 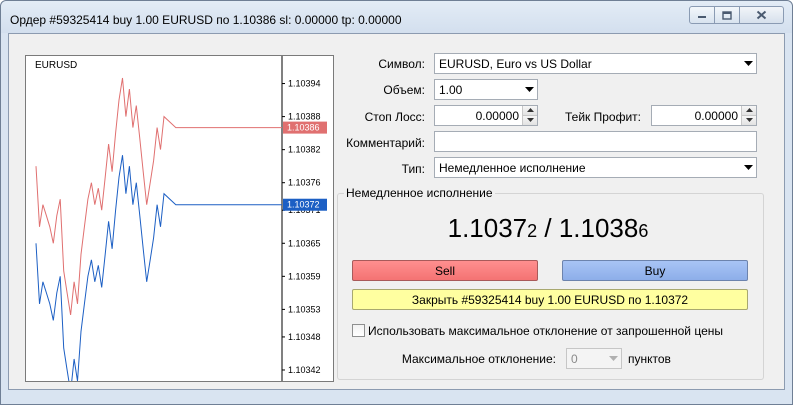 I want to click on close-icon, so click(x=761, y=15).